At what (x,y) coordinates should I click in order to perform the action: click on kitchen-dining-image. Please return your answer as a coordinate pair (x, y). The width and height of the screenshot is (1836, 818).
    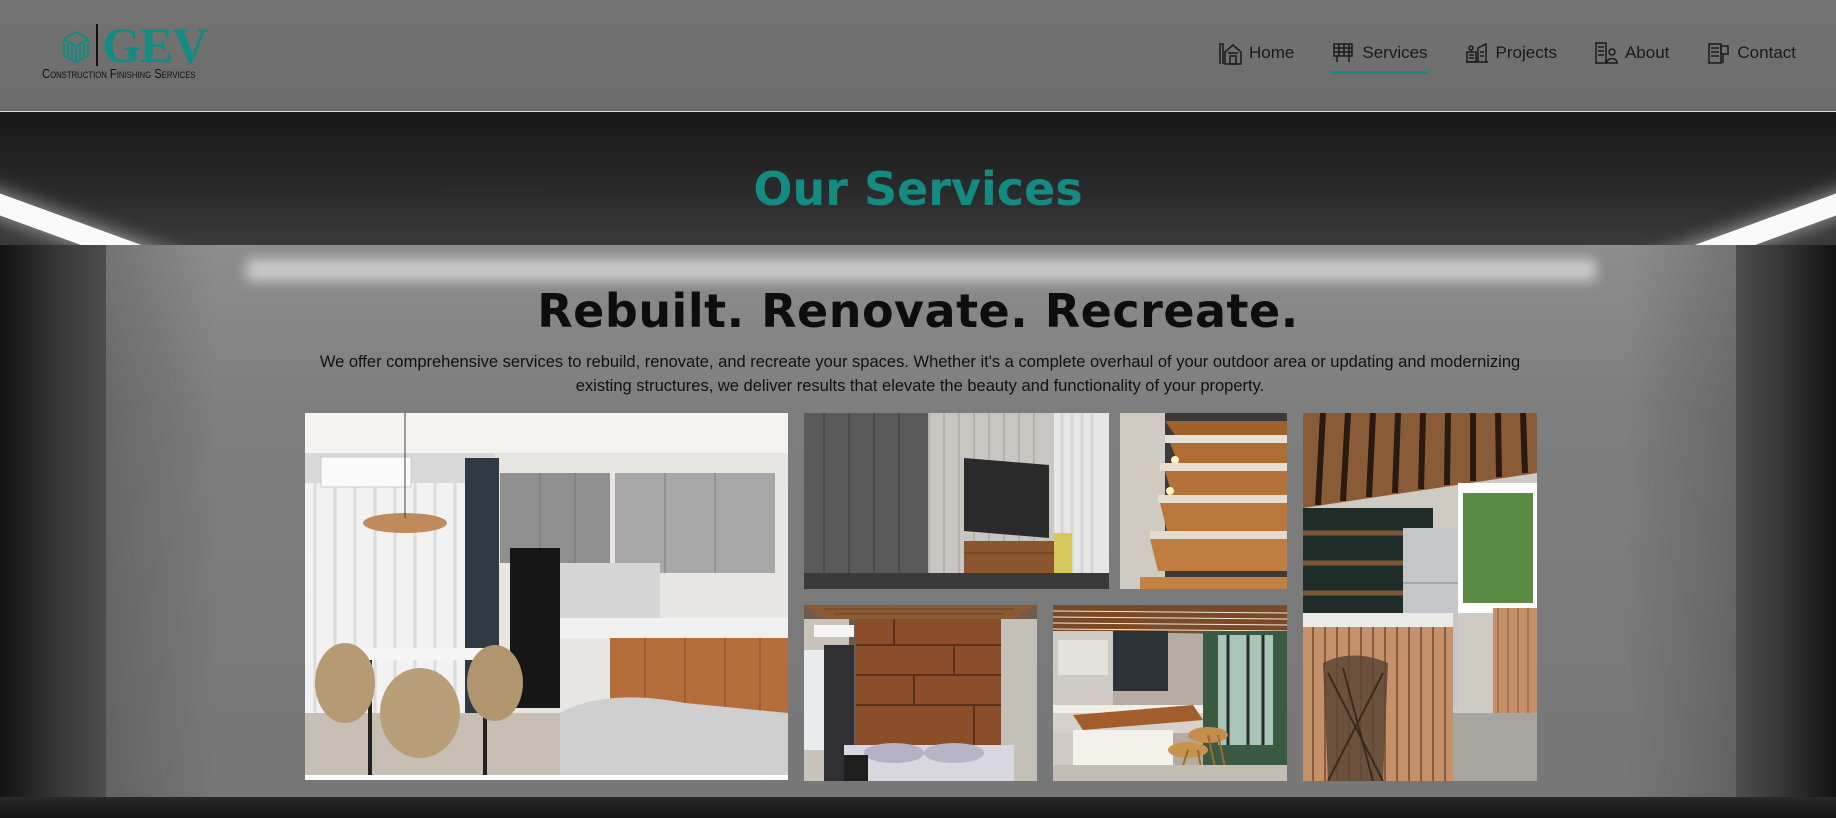
    Looking at the image, I should click on (546, 596).